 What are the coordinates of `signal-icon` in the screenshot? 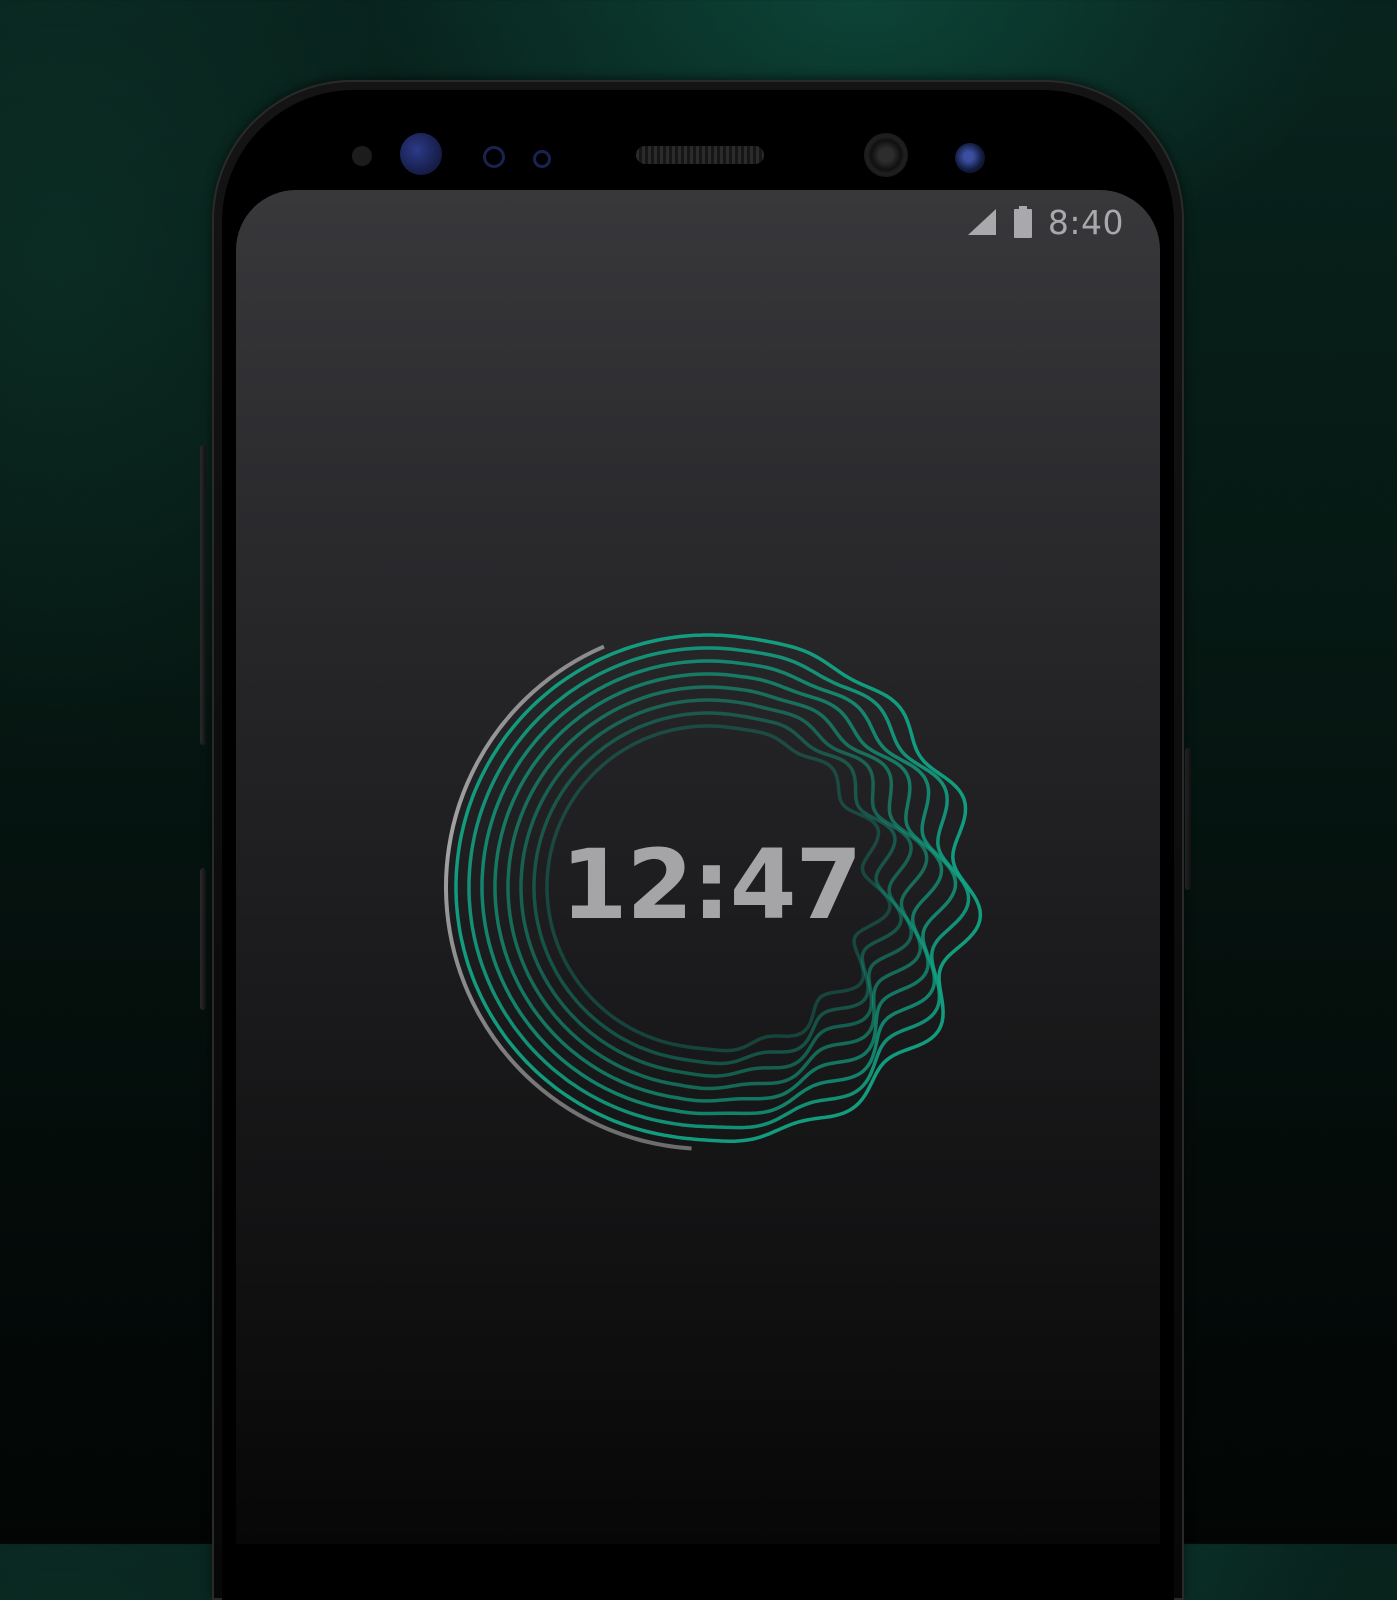 It's located at (982, 222).